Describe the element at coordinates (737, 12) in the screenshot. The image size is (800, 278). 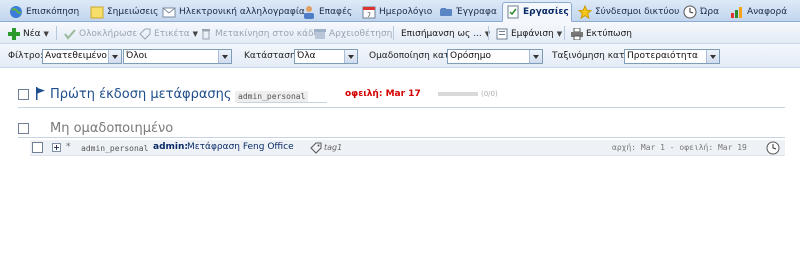
I see `chart-icon` at that location.